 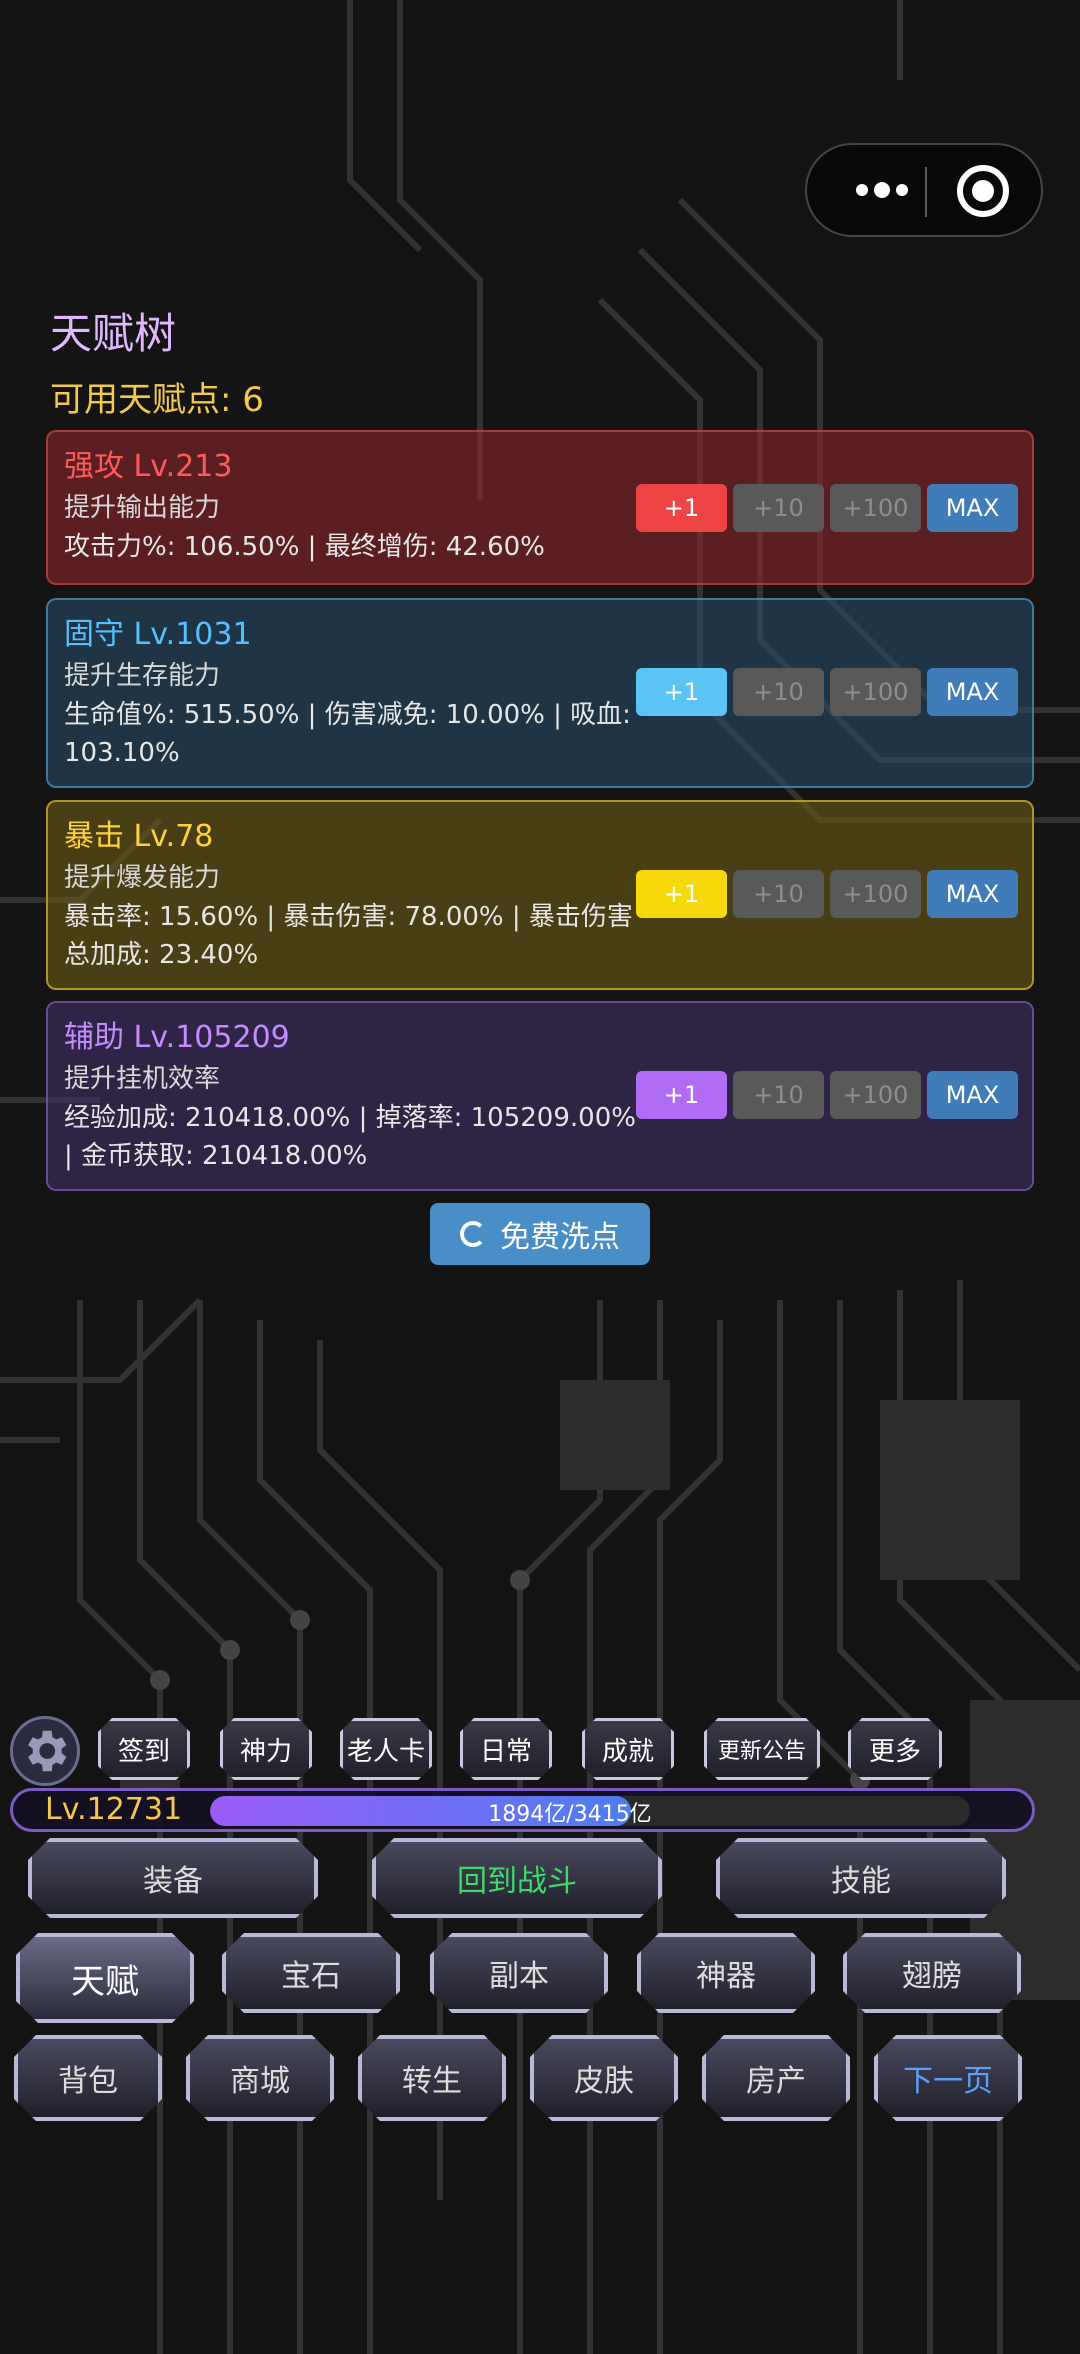 I want to click on elder-card-button: 老人卡, so click(x=386, y=1749).